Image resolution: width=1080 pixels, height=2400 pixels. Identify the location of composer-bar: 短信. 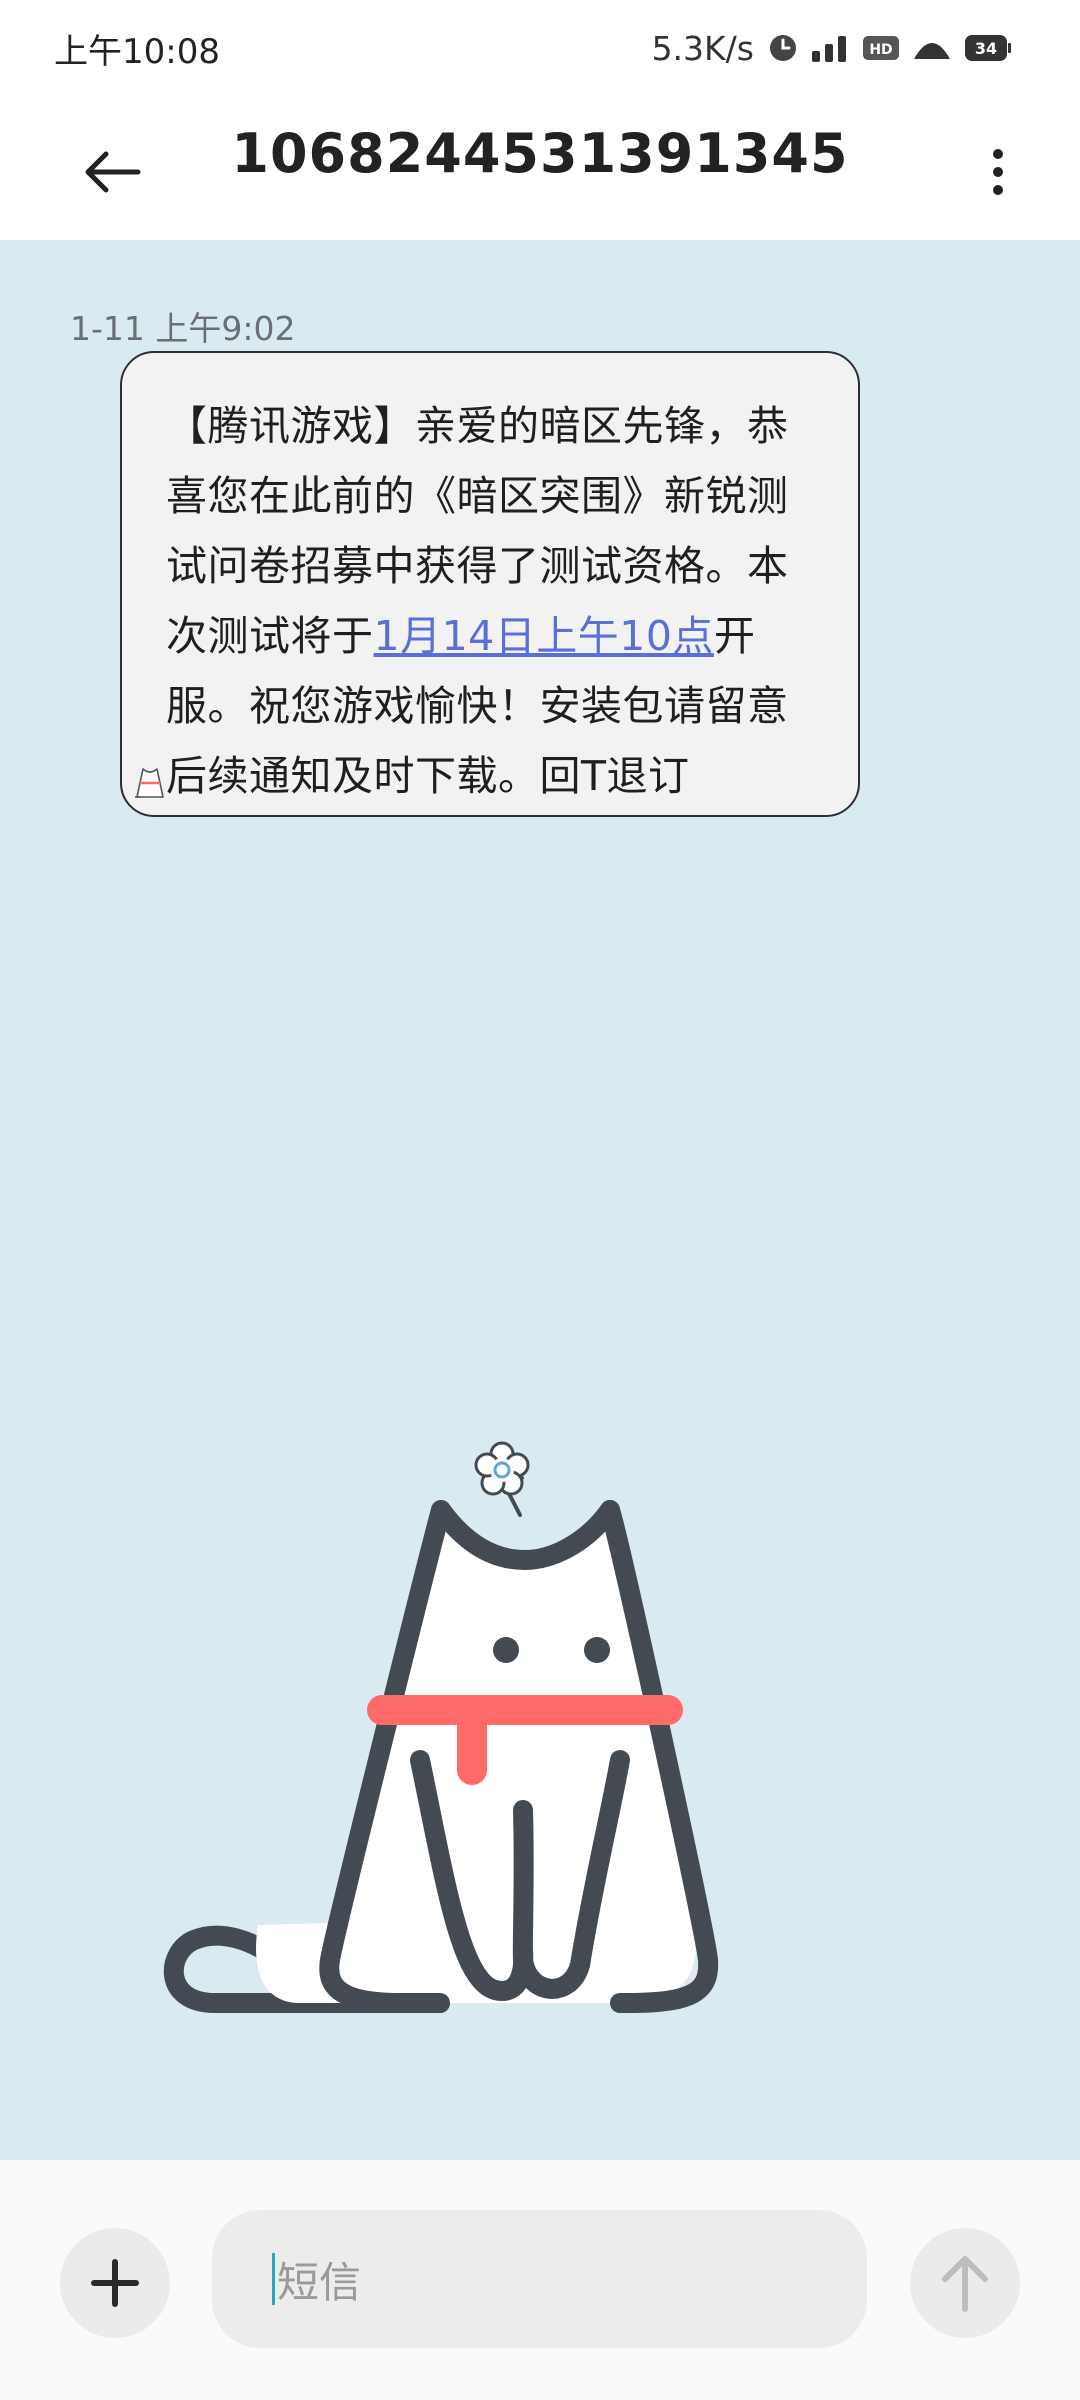
(540, 2280).